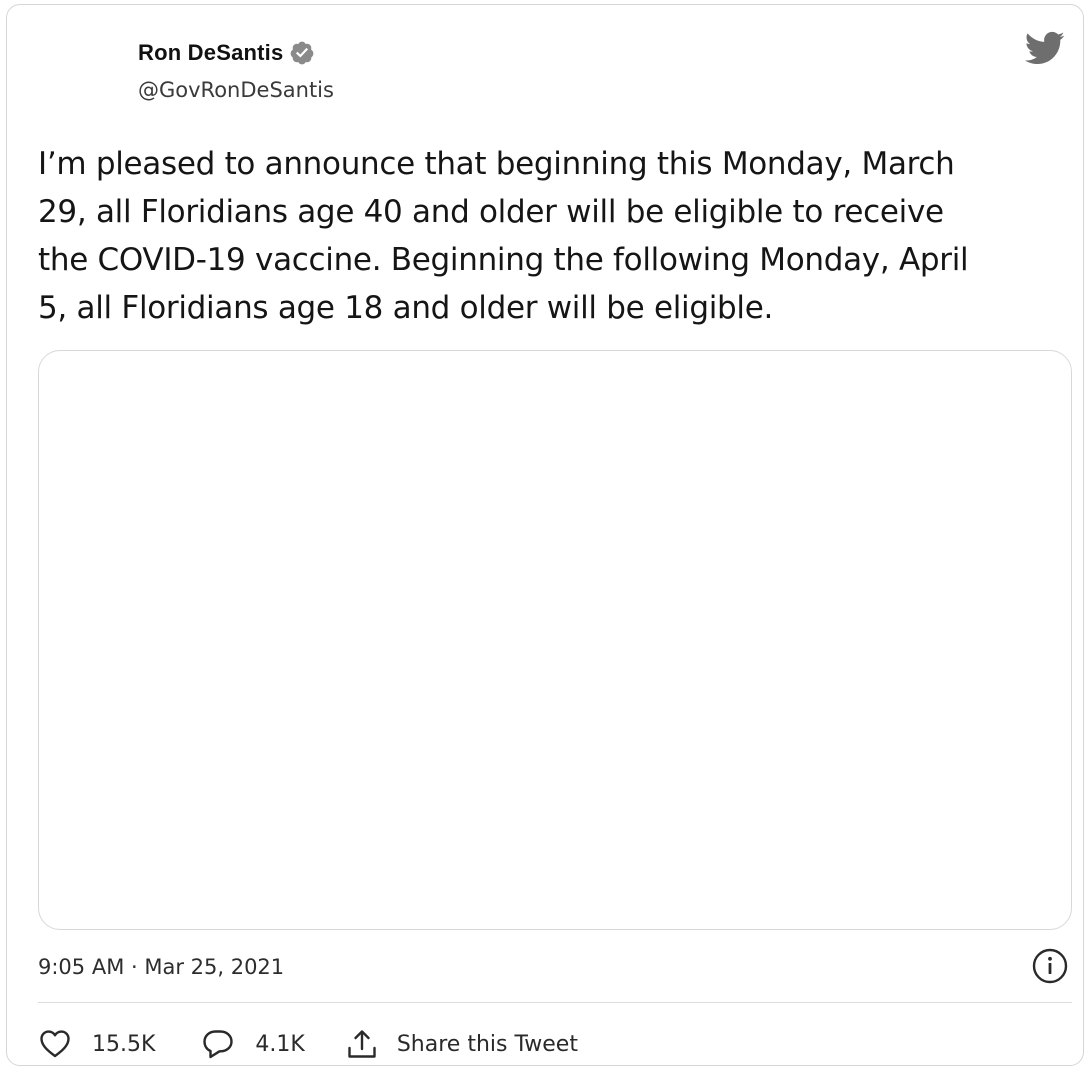 The image size is (1090, 1072). What do you see at coordinates (1050, 966) in the screenshot?
I see `info-icon` at bounding box center [1050, 966].